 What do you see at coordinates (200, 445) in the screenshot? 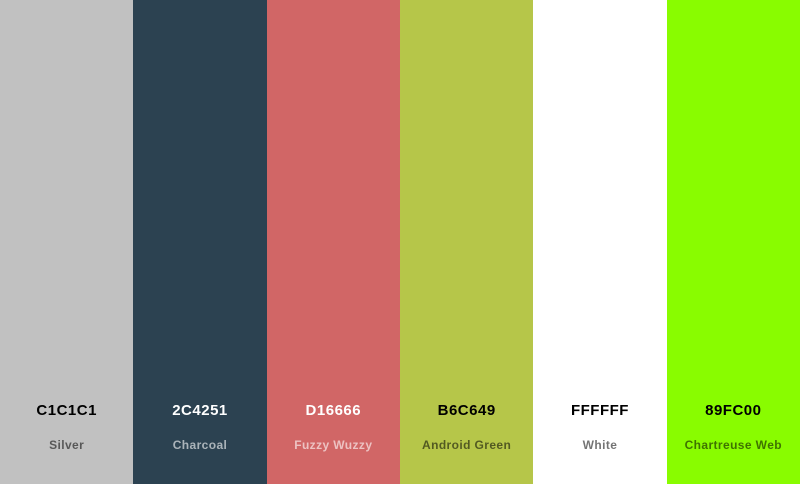
I see `swatch-name: Charcoal` at bounding box center [200, 445].